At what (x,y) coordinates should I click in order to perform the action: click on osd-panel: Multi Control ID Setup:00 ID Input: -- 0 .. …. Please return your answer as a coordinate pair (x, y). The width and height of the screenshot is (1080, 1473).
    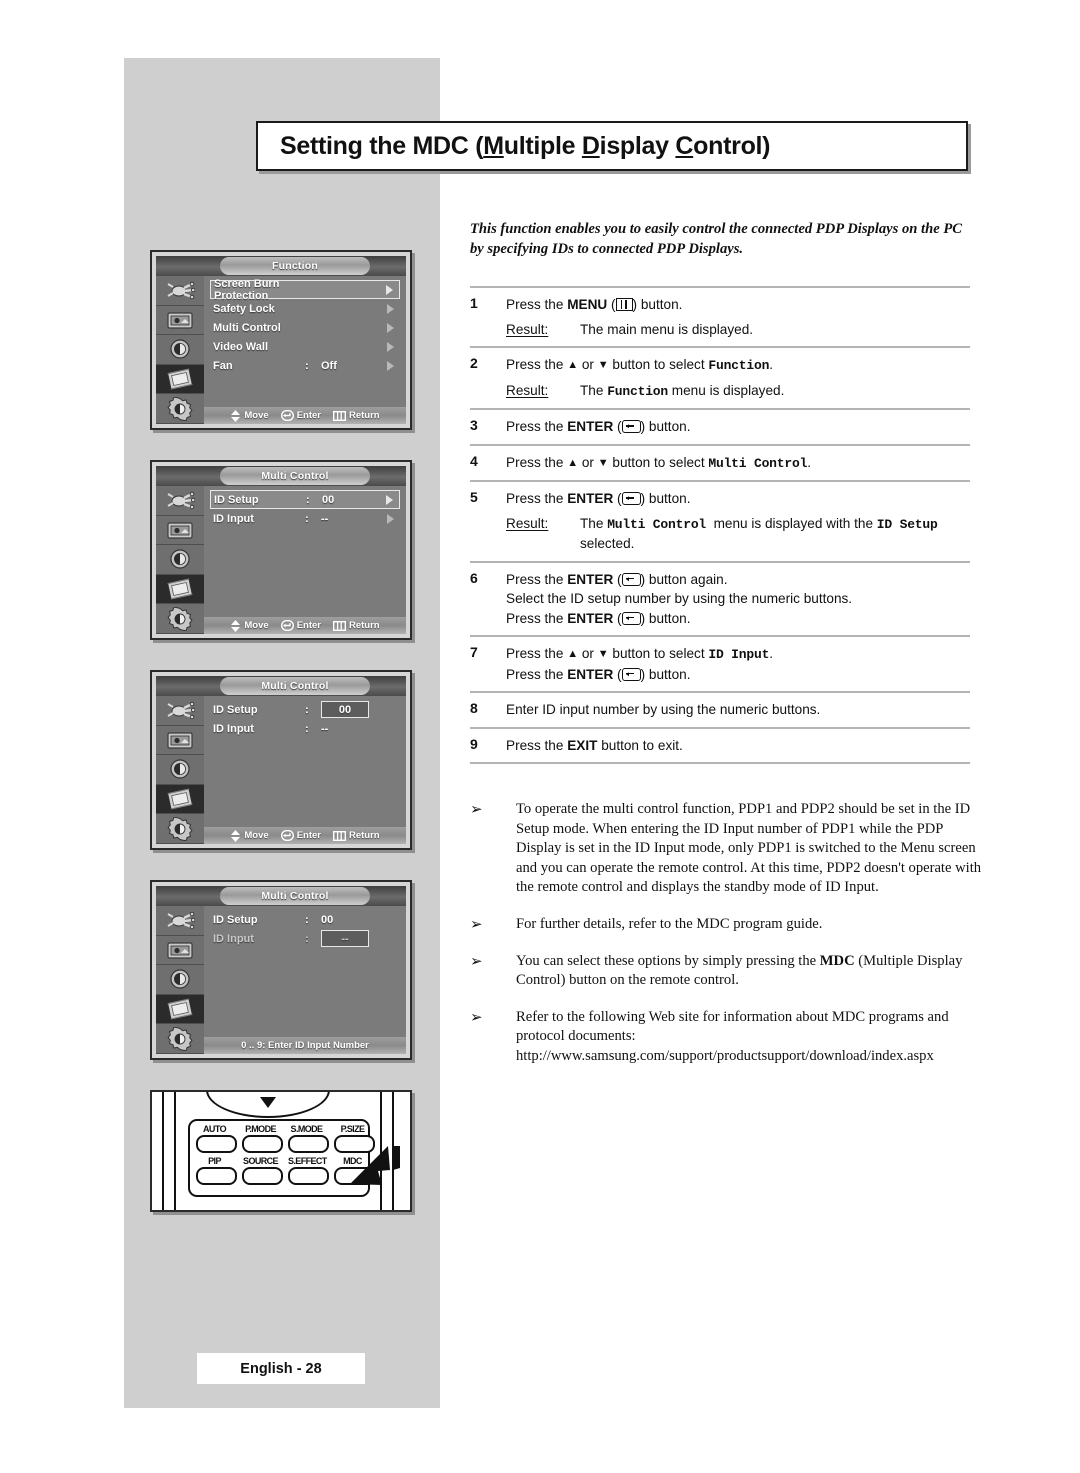
    Looking at the image, I should click on (281, 970).